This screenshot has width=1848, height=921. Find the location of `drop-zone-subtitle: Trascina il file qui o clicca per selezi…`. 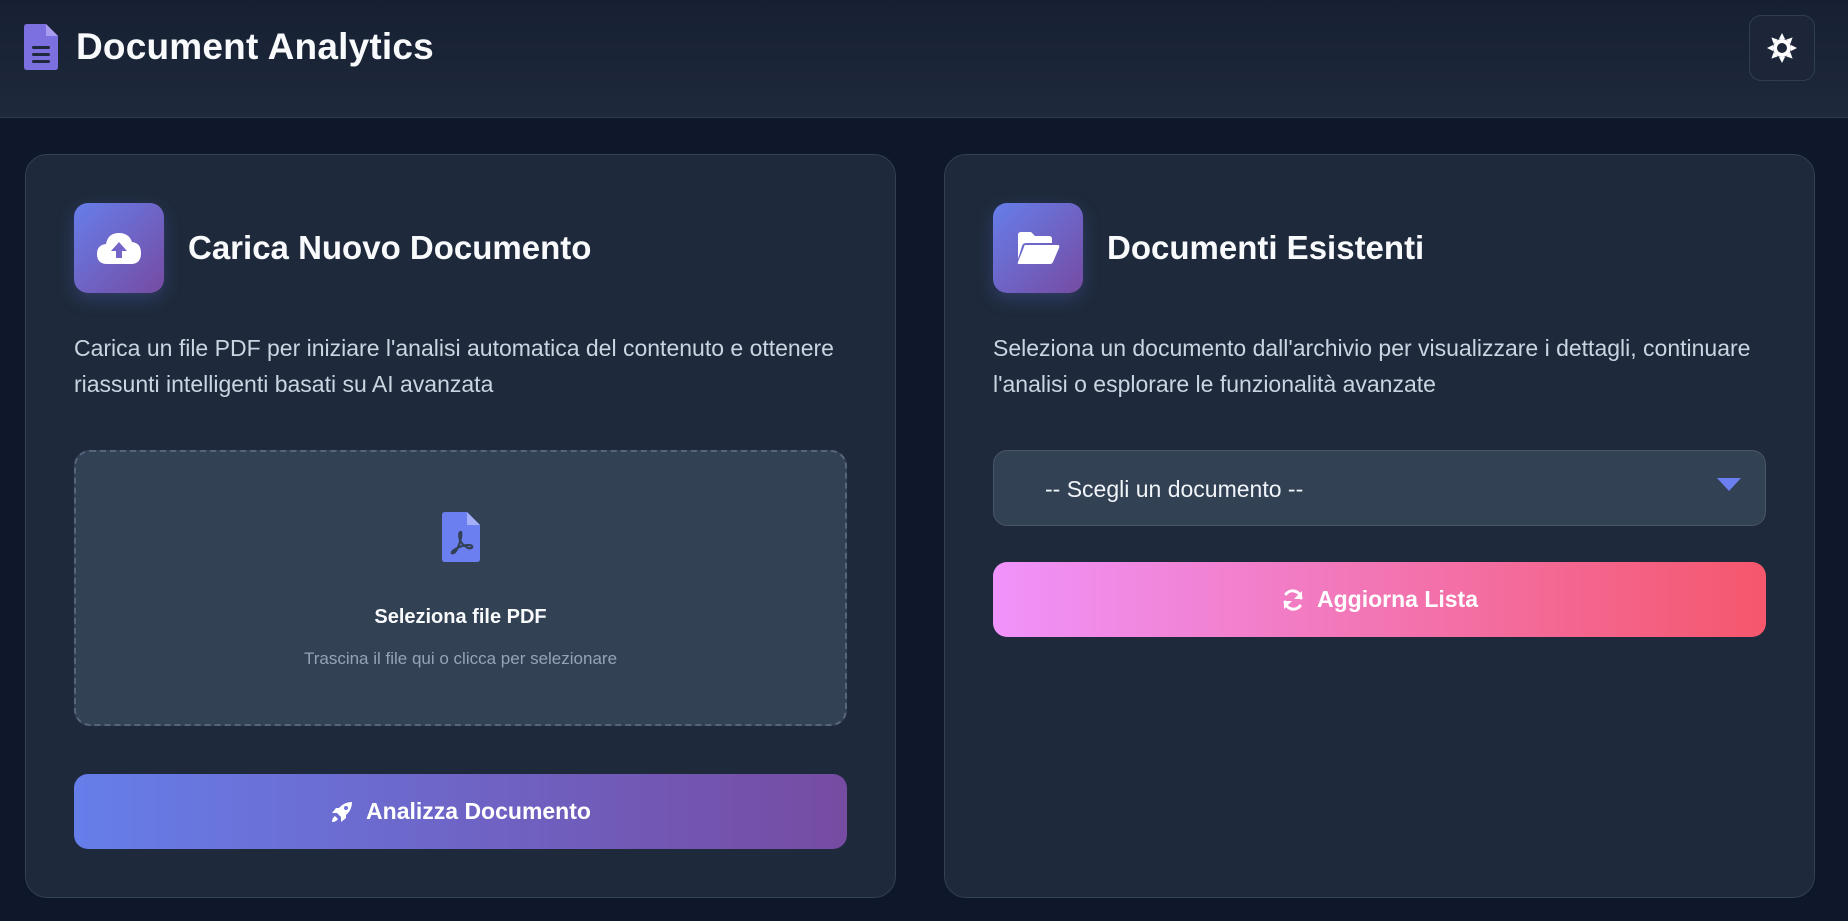

drop-zone-subtitle: Trascina il file qui o clicca per selezi… is located at coordinates (460, 658).